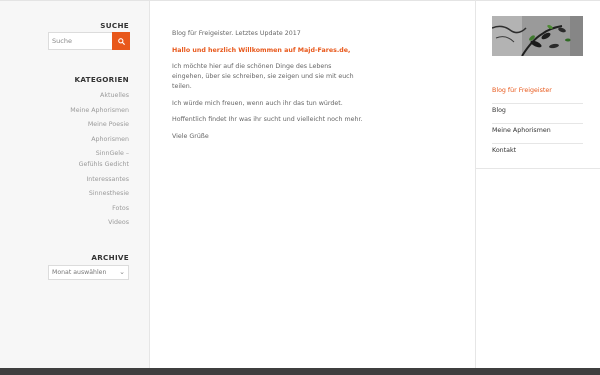 This screenshot has width=600, height=375. Describe the element at coordinates (122, 272) in the screenshot. I see `chevron-updown-icon: ⌄` at that location.